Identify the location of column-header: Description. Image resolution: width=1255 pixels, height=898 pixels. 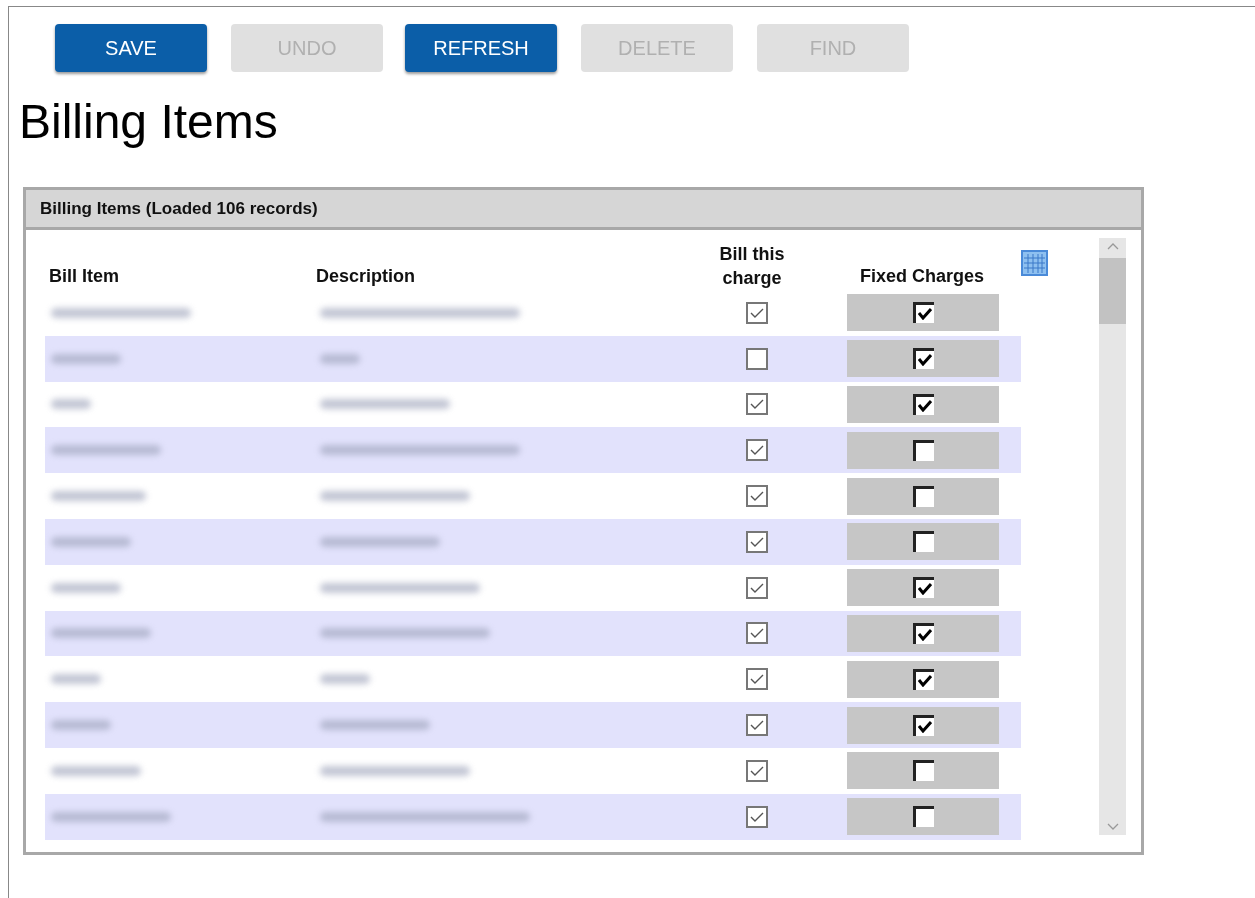
(366, 276).